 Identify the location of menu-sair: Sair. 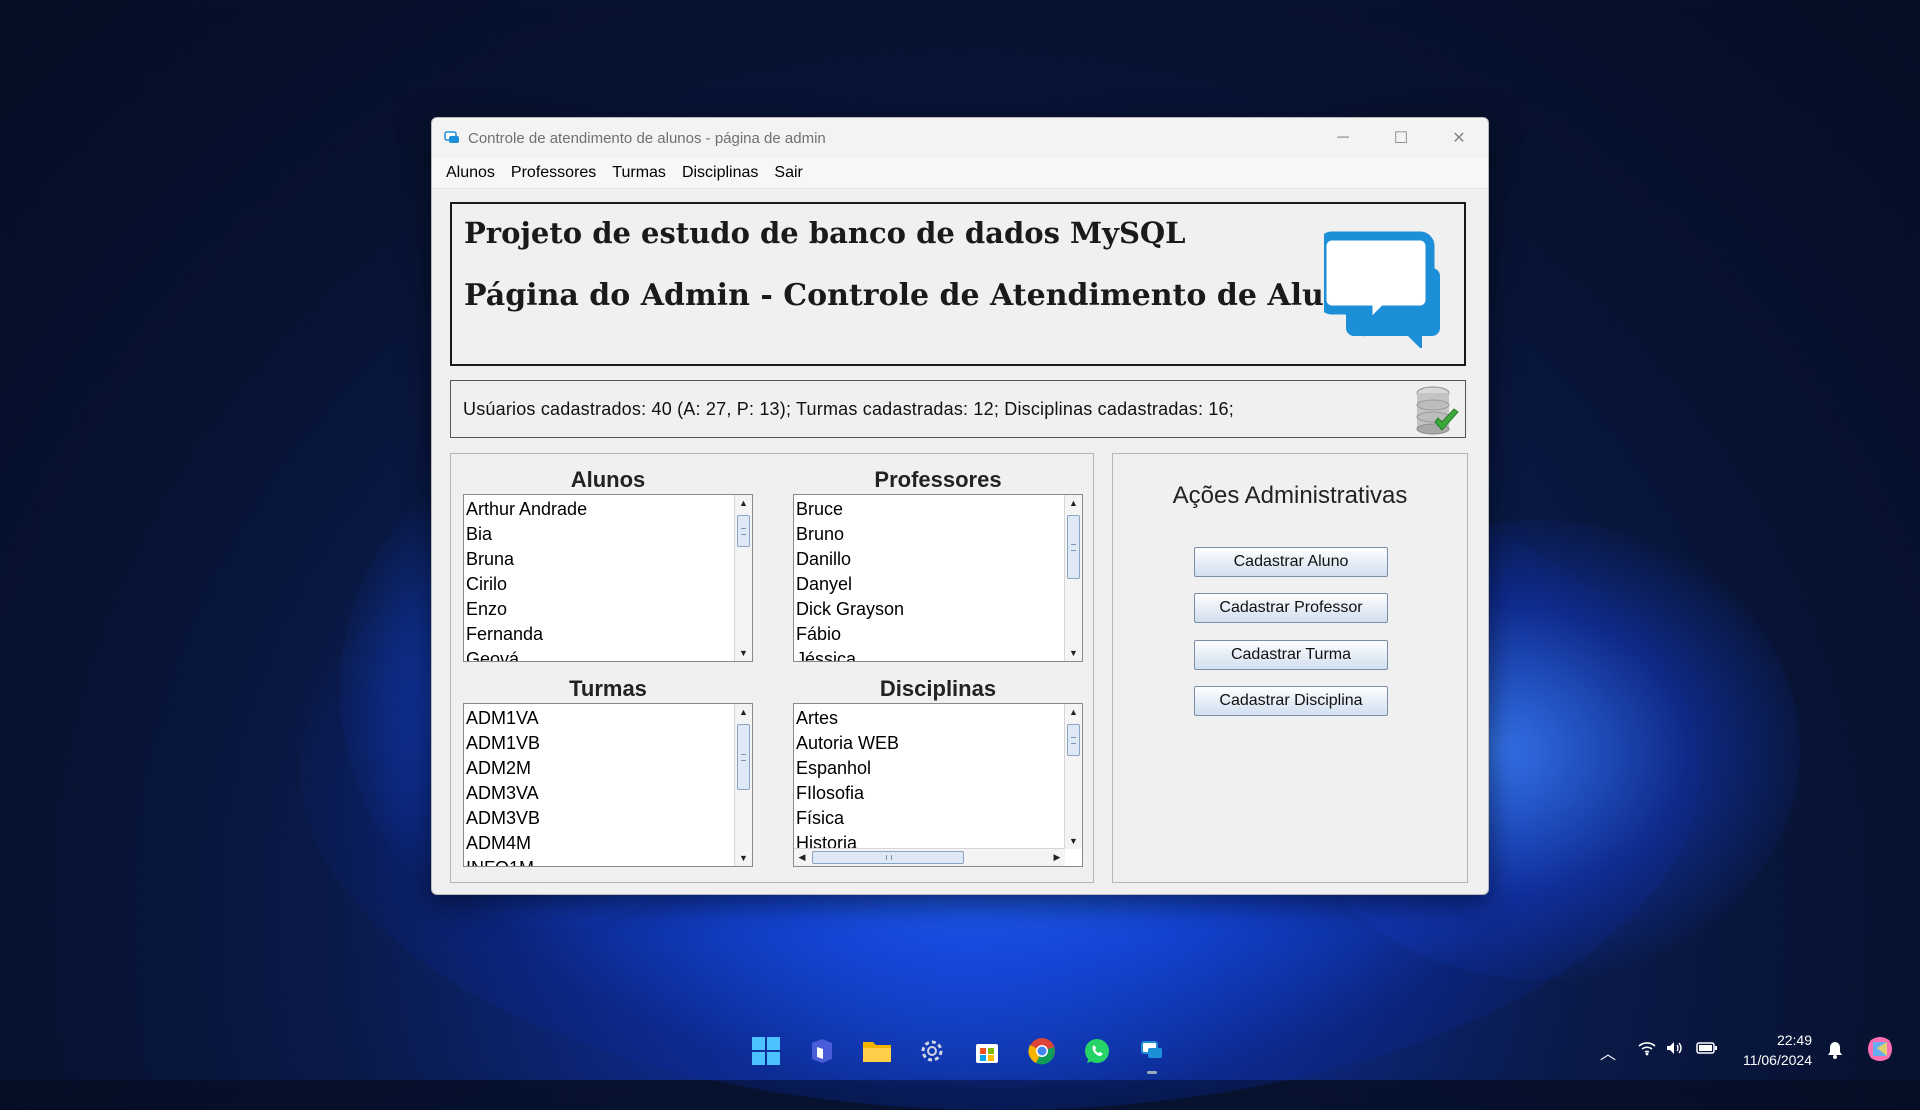
(788, 173).